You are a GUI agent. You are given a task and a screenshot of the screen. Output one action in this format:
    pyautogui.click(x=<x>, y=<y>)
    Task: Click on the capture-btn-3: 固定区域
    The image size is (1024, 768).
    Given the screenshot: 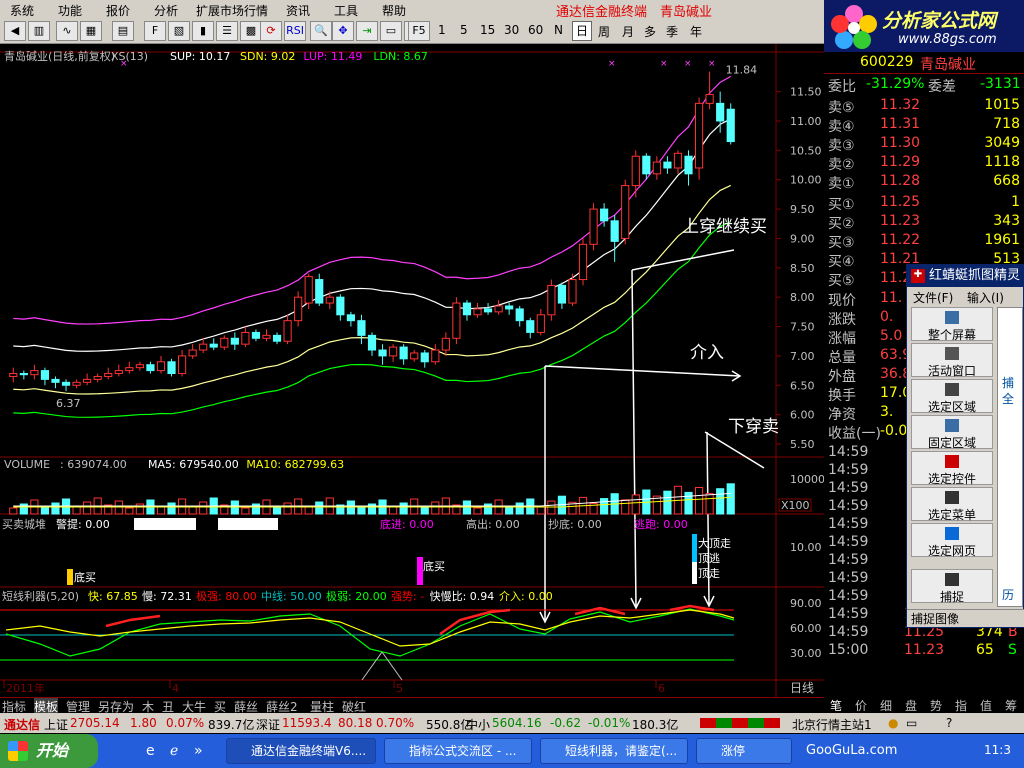 What is the action you would take?
    pyautogui.click(x=952, y=432)
    